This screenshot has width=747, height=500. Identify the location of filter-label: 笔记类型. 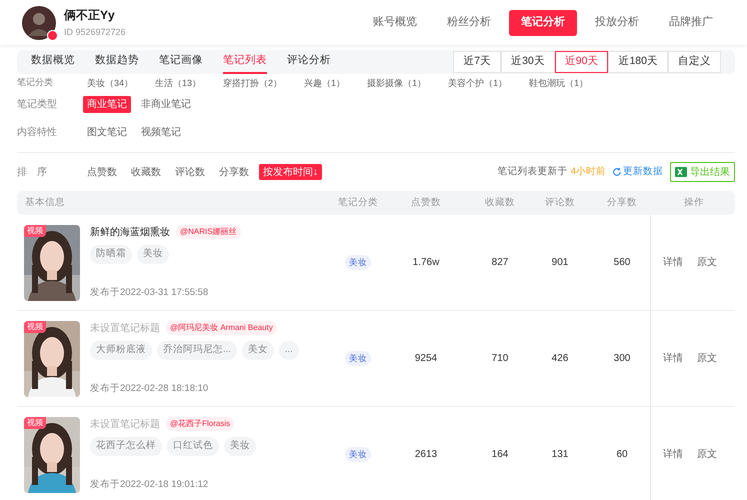
(37, 105).